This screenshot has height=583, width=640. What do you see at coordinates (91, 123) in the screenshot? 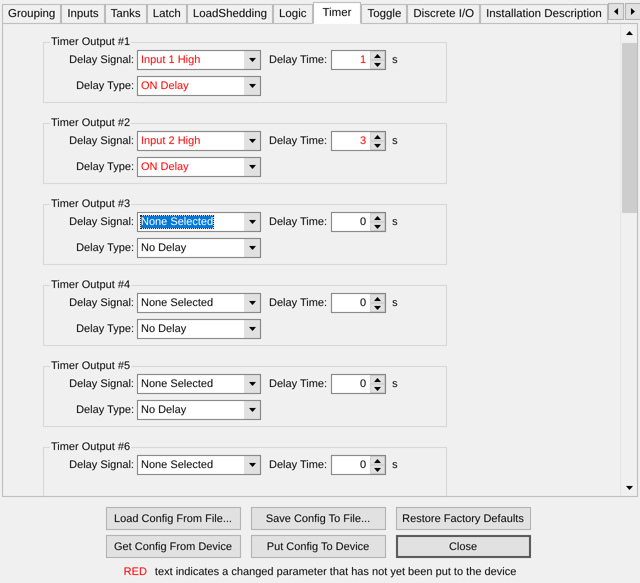
I see `group-title: Timer Output #2` at bounding box center [91, 123].